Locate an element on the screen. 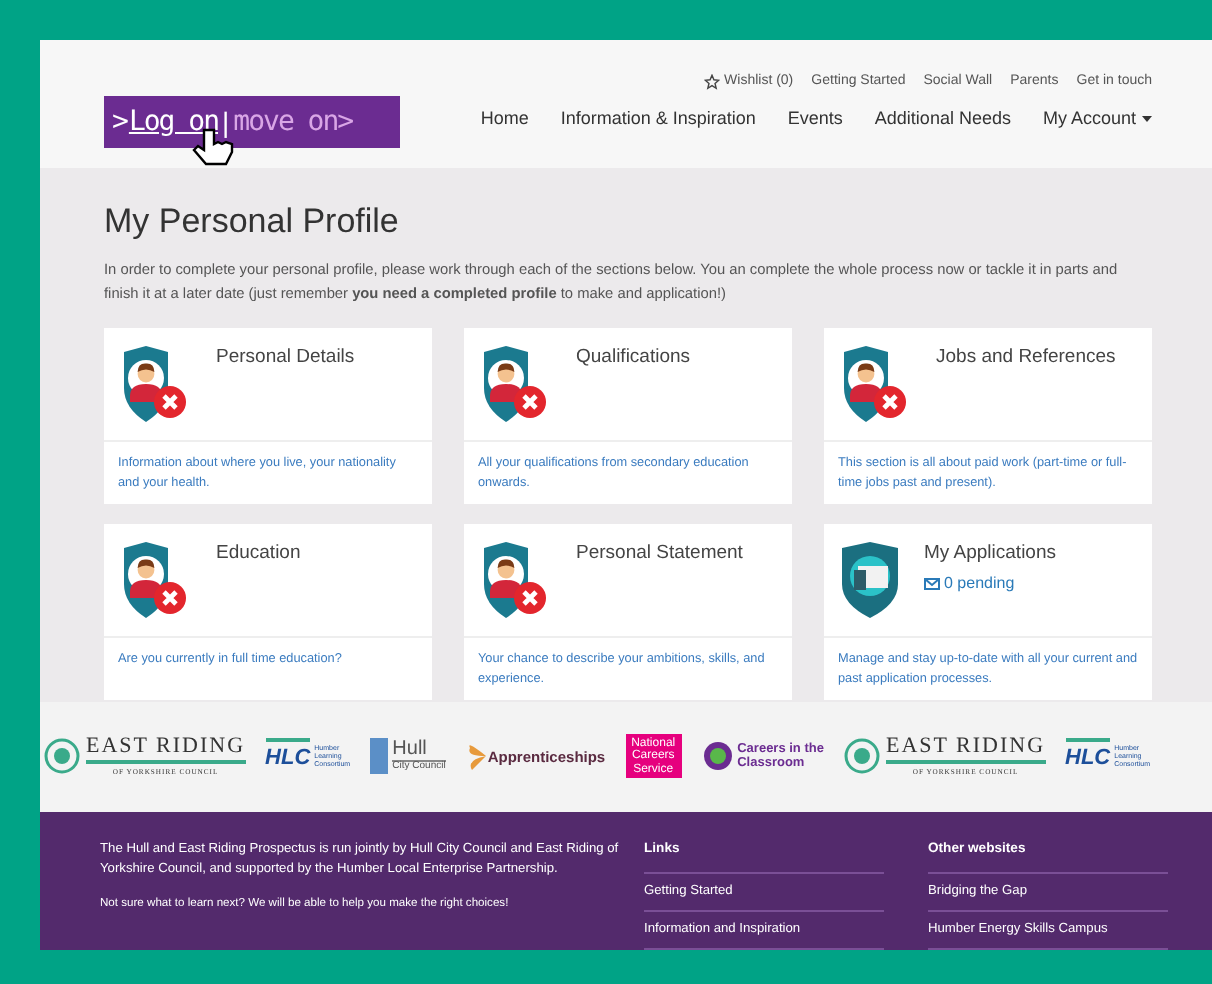 The height and width of the screenshot is (984, 1212). pending-link: 0 pending is located at coordinates (990, 584).